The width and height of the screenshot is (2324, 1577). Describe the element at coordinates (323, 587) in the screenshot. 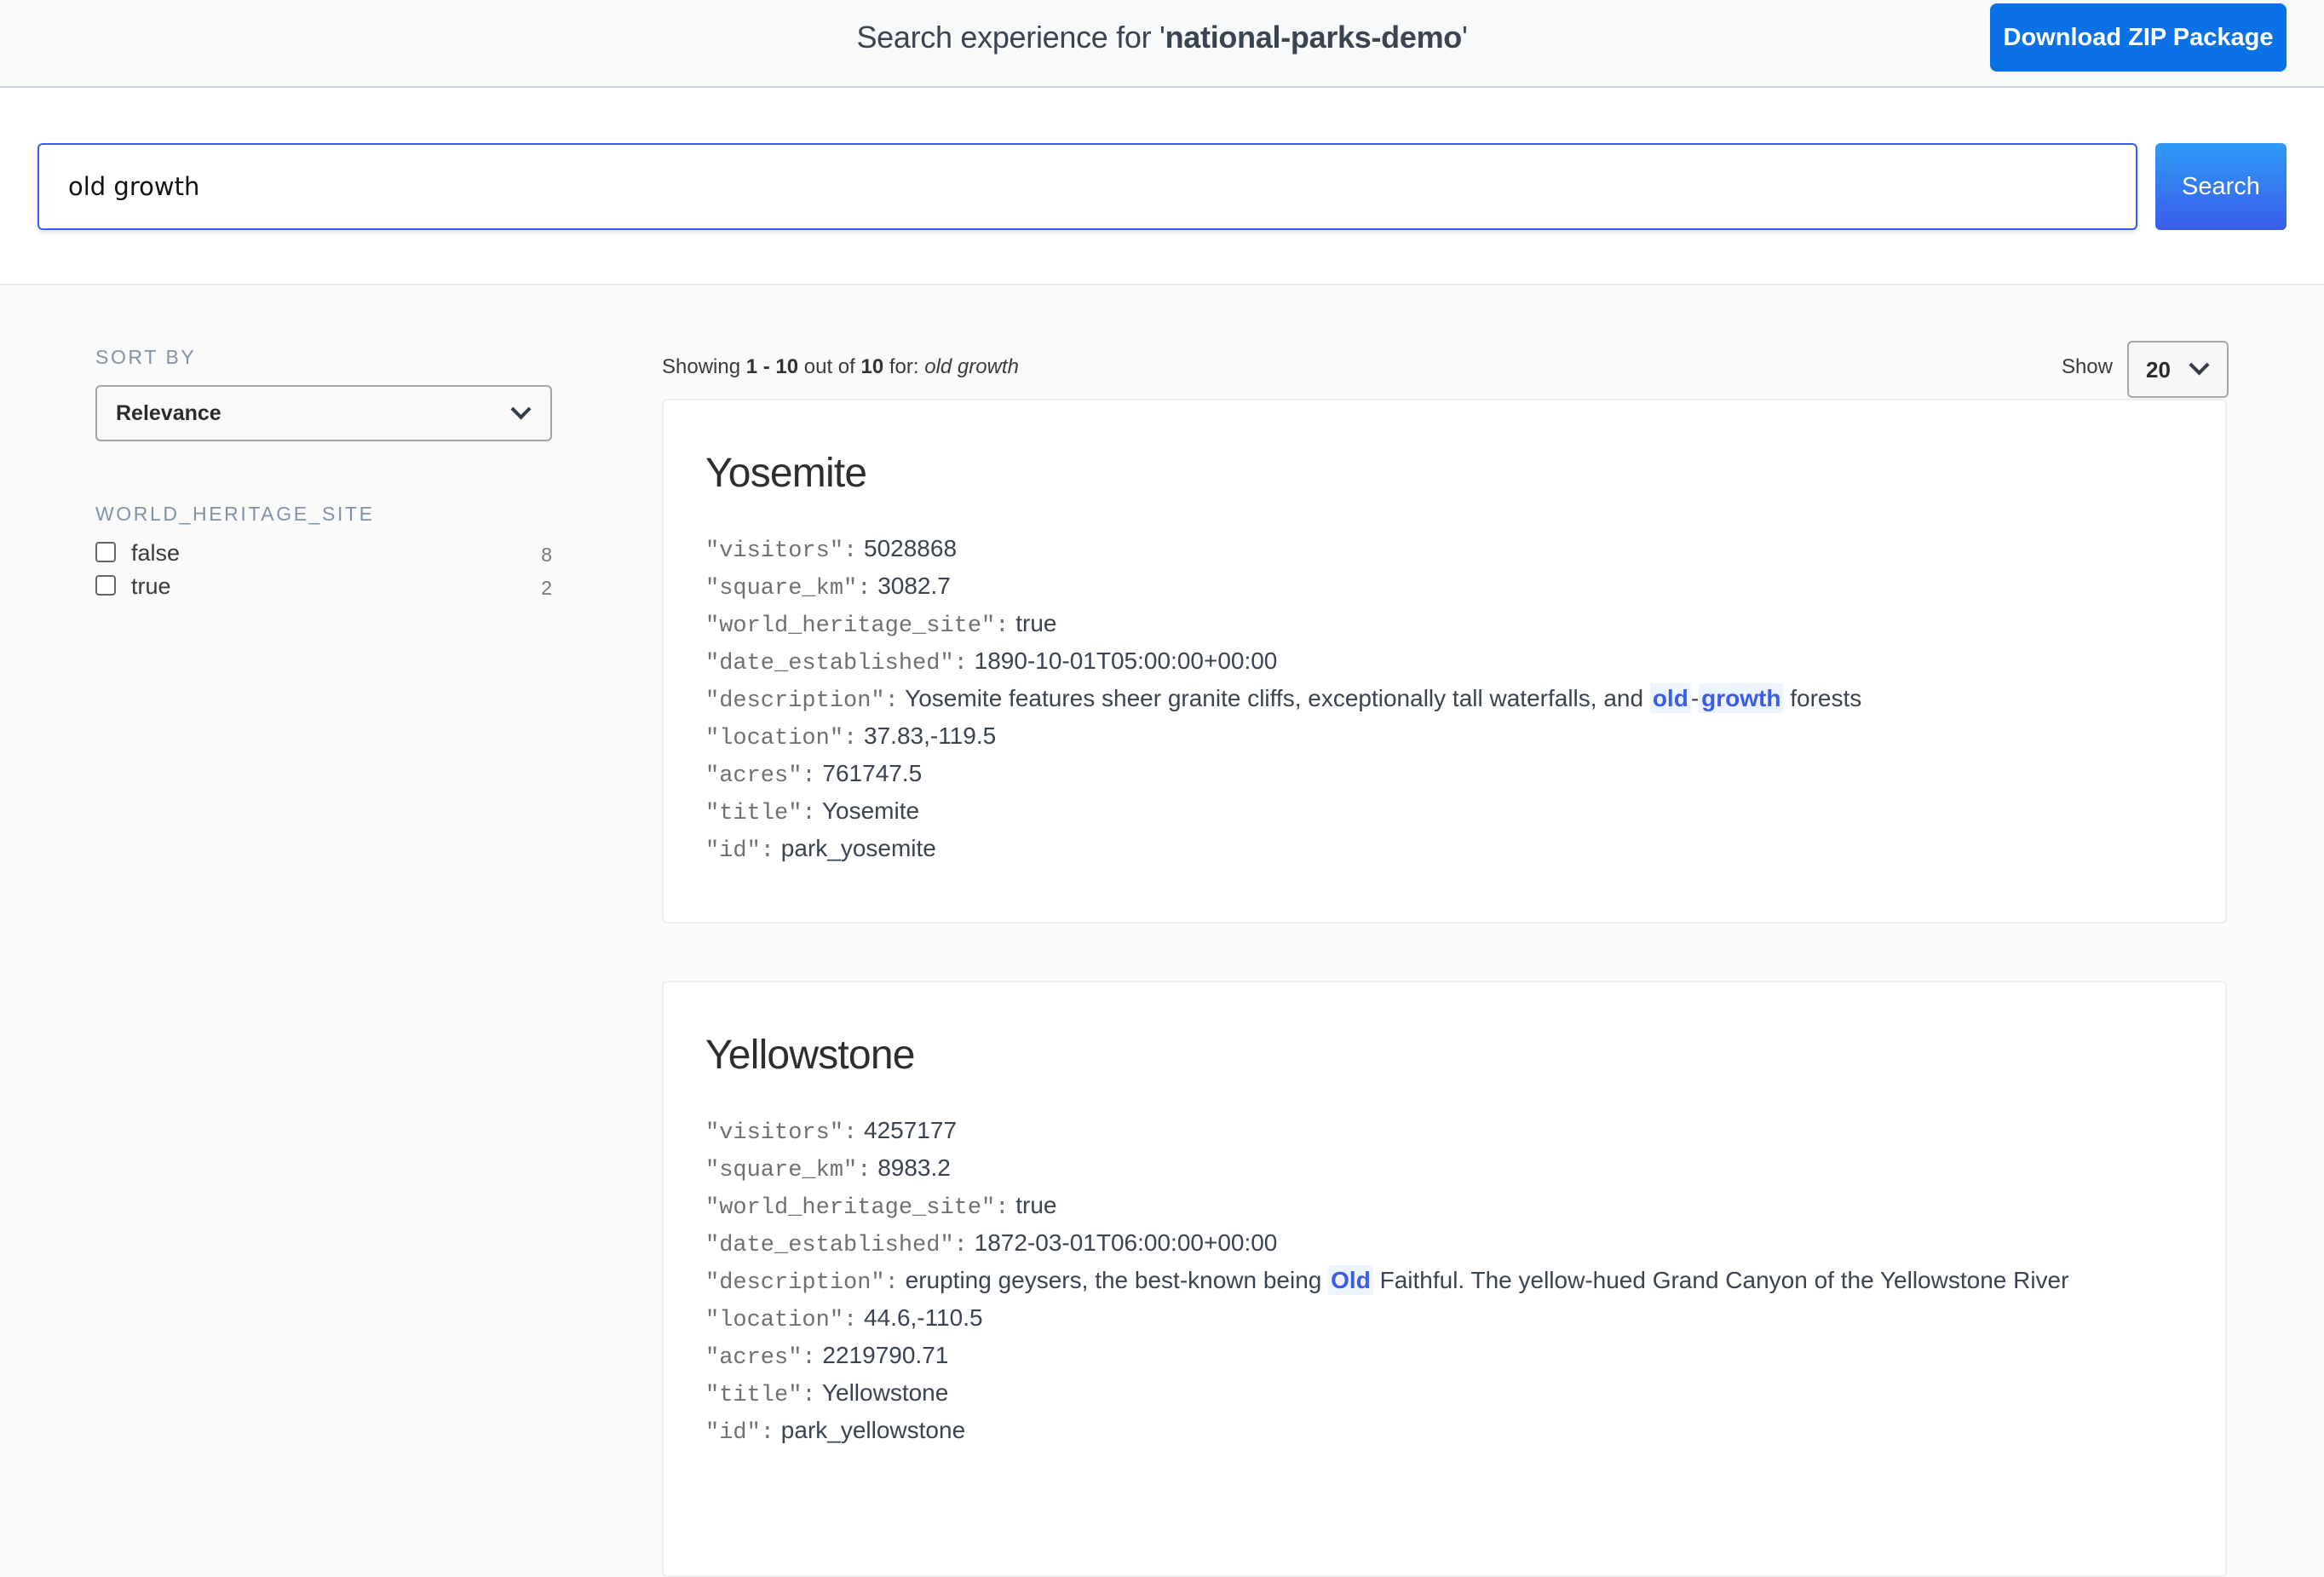

I see `facet-option-true: true 2` at that location.